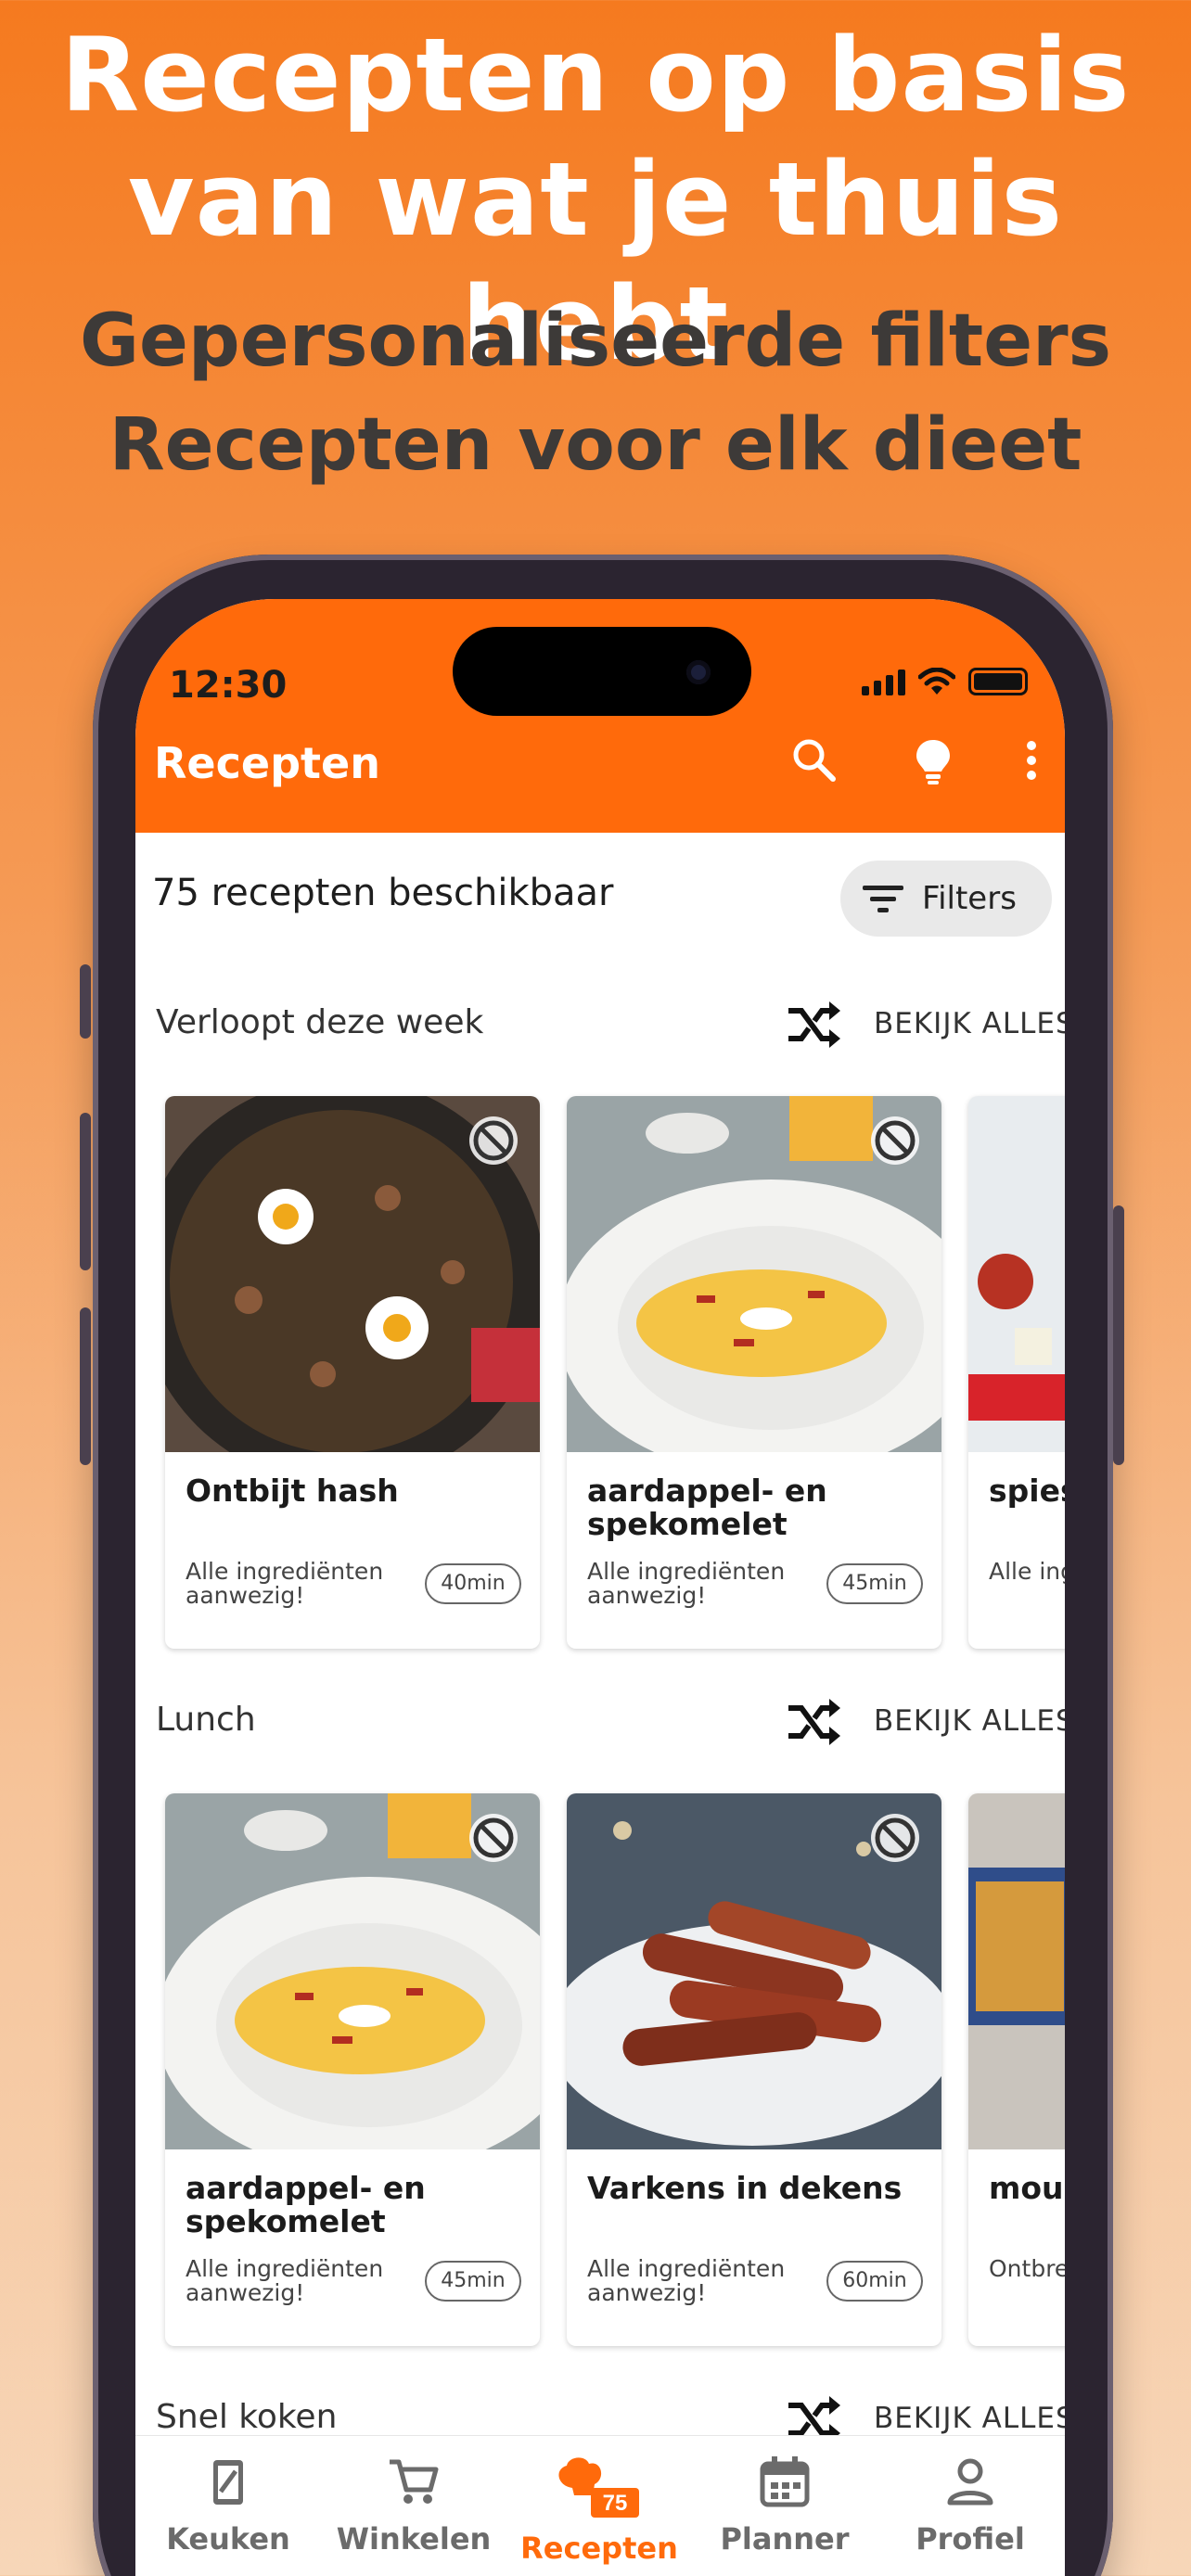  I want to click on battery-icon, so click(998, 682).